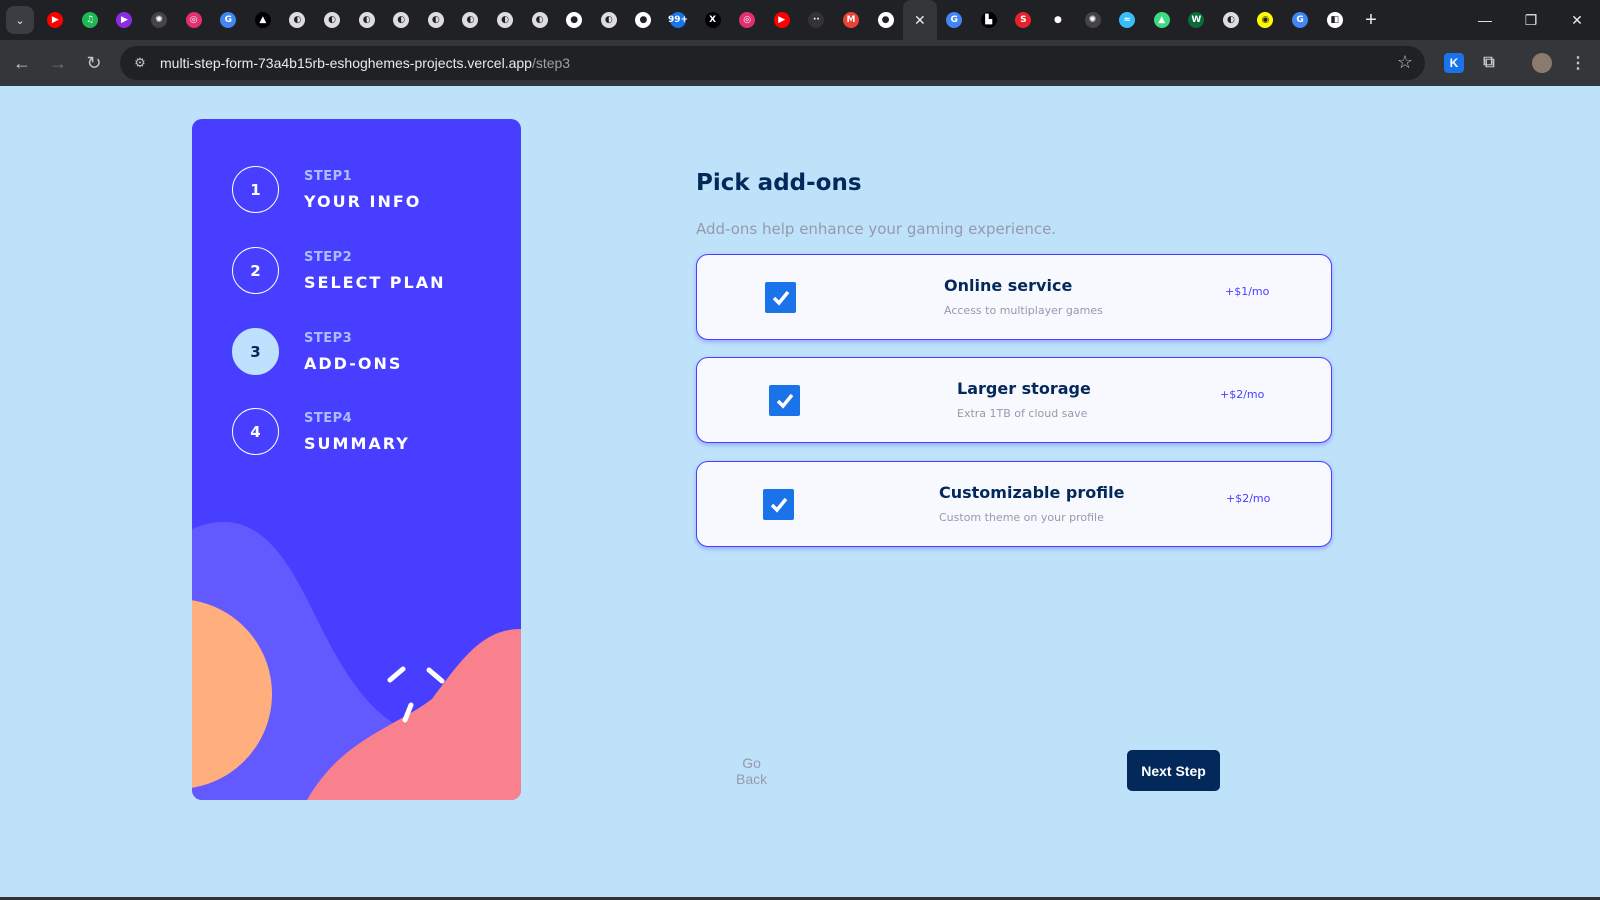  I want to click on browser-tab: ◧, so click(1334, 20).